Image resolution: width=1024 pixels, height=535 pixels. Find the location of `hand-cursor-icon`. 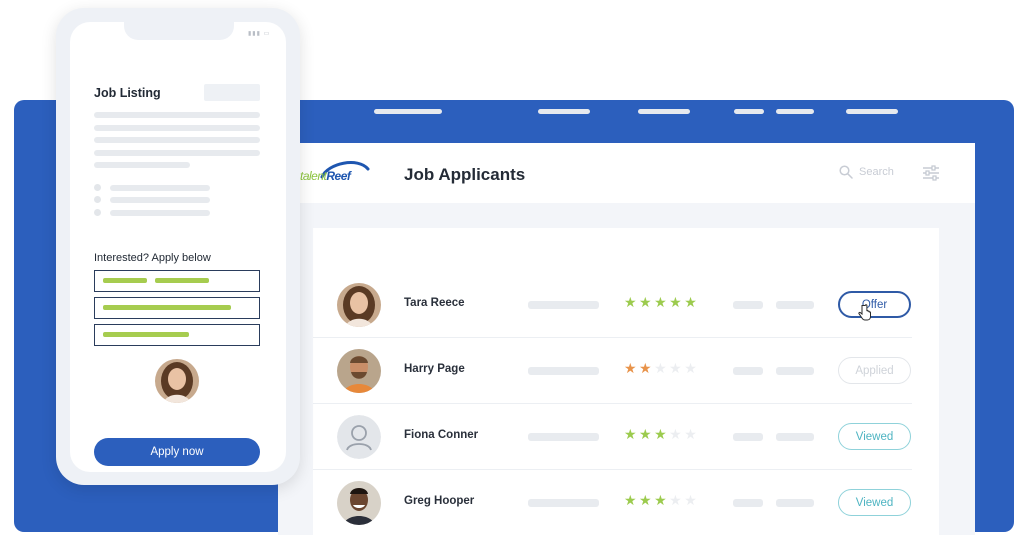

hand-cursor-icon is located at coordinates (864, 312).